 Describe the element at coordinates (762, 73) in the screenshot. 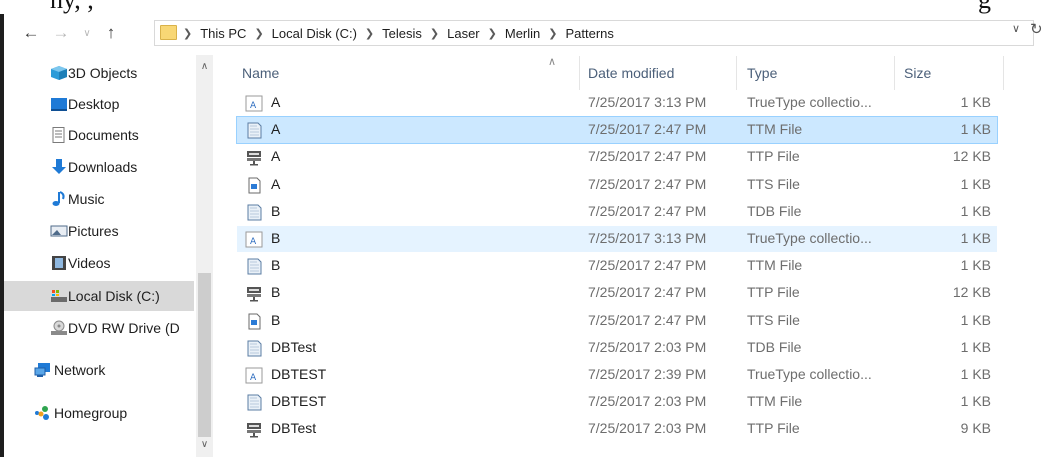

I see `column-header-type: Type` at that location.